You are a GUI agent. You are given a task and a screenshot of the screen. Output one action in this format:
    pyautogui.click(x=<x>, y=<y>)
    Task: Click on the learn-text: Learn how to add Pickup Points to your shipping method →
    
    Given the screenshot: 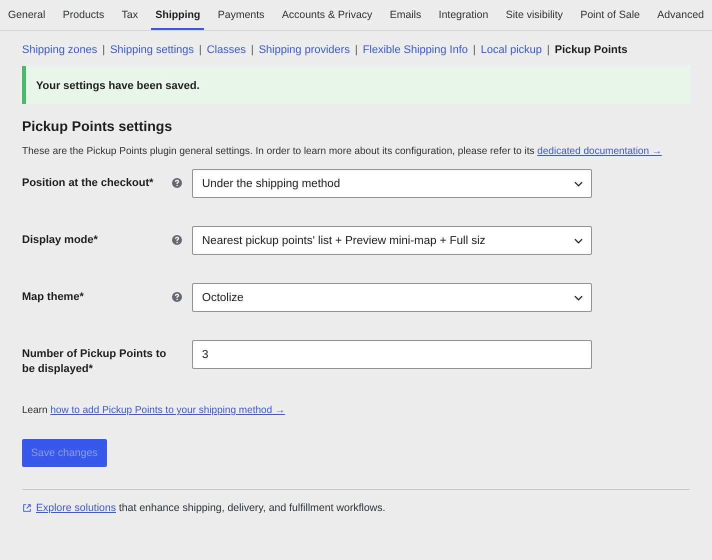 What is the action you would take?
    pyautogui.click(x=154, y=410)
    